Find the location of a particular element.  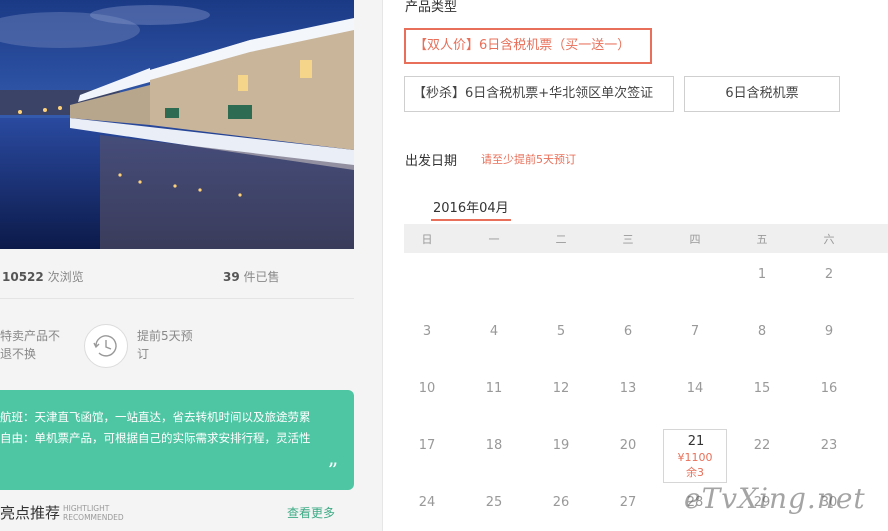

month-tab-underline is located at coordinates (471, 220).